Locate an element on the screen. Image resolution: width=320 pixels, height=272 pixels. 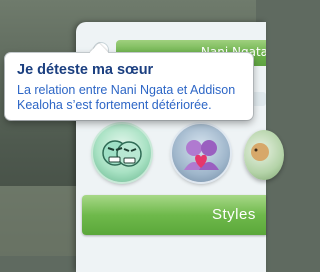
angry-faces-icon is located at coordinates (122, 153).